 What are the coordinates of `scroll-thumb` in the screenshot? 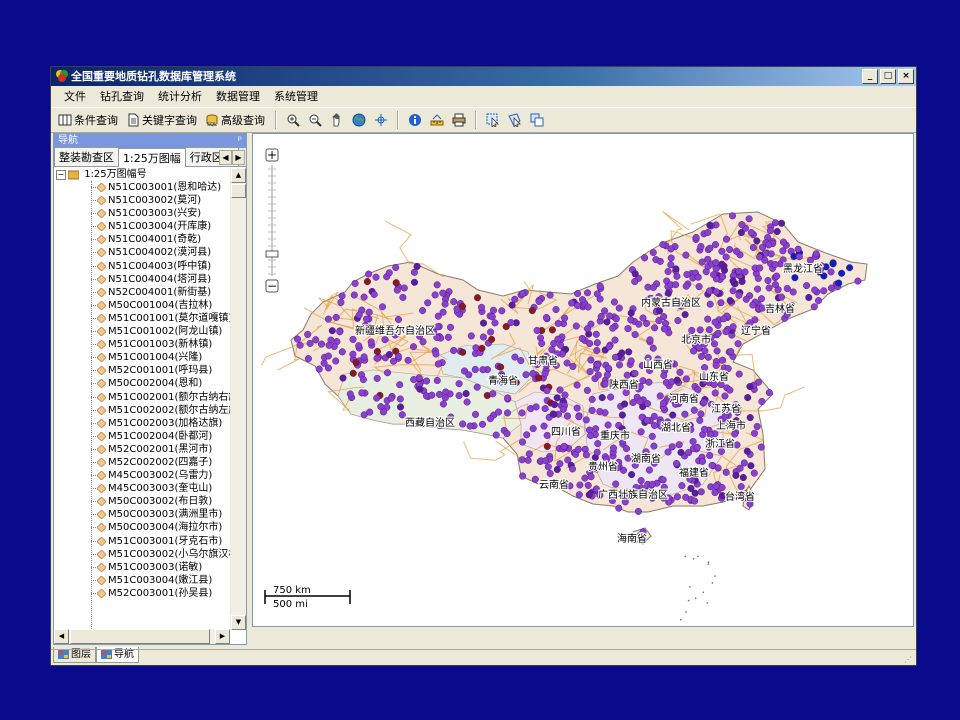 It's located at (238, 191).